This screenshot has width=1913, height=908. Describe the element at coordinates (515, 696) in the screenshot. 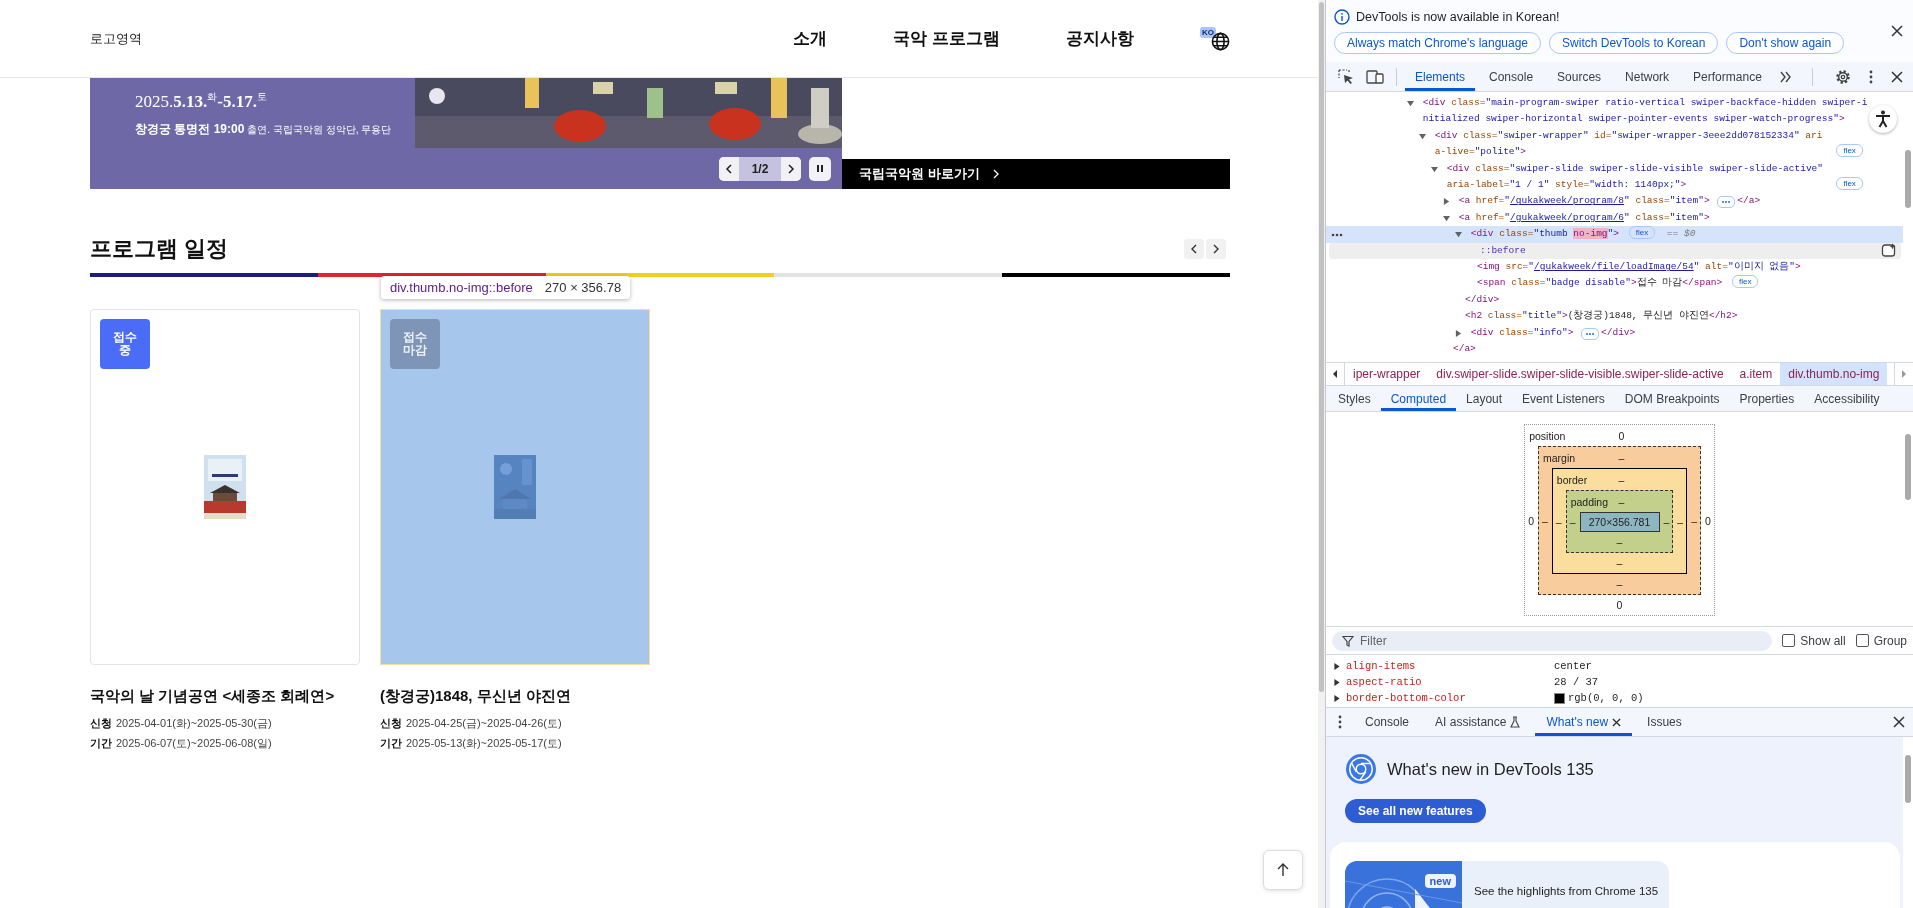

I see `program-title: (창경궁)1848, 무신년 야진연` at that location.